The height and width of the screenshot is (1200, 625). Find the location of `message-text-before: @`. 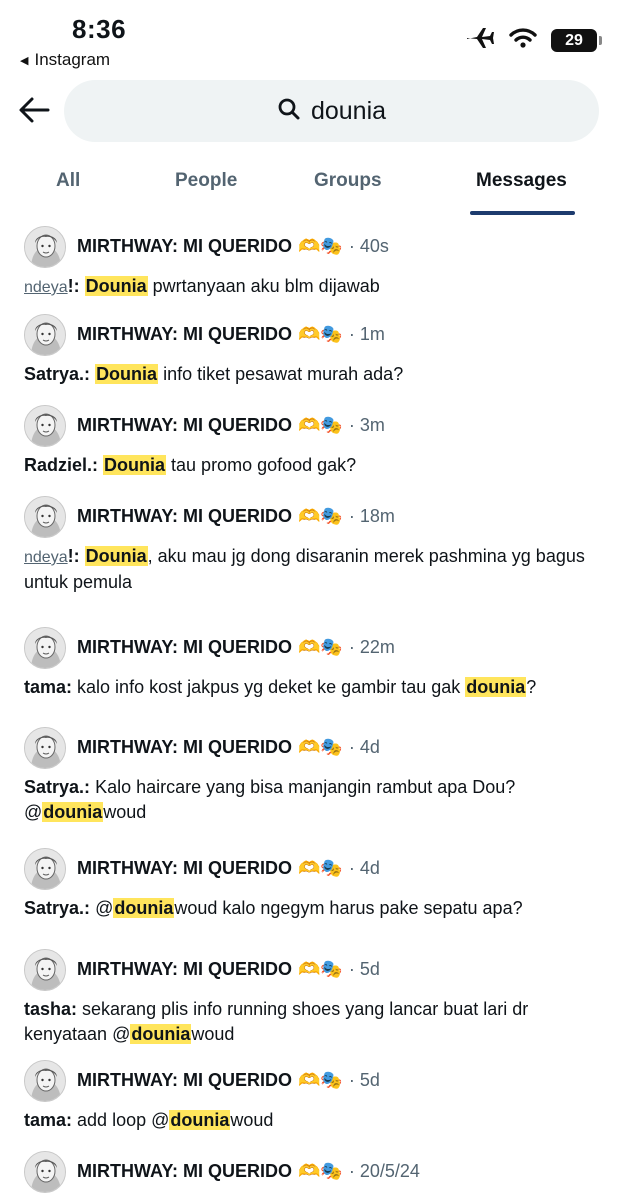

message-text-before: @ is located at coordinates (104, 908).